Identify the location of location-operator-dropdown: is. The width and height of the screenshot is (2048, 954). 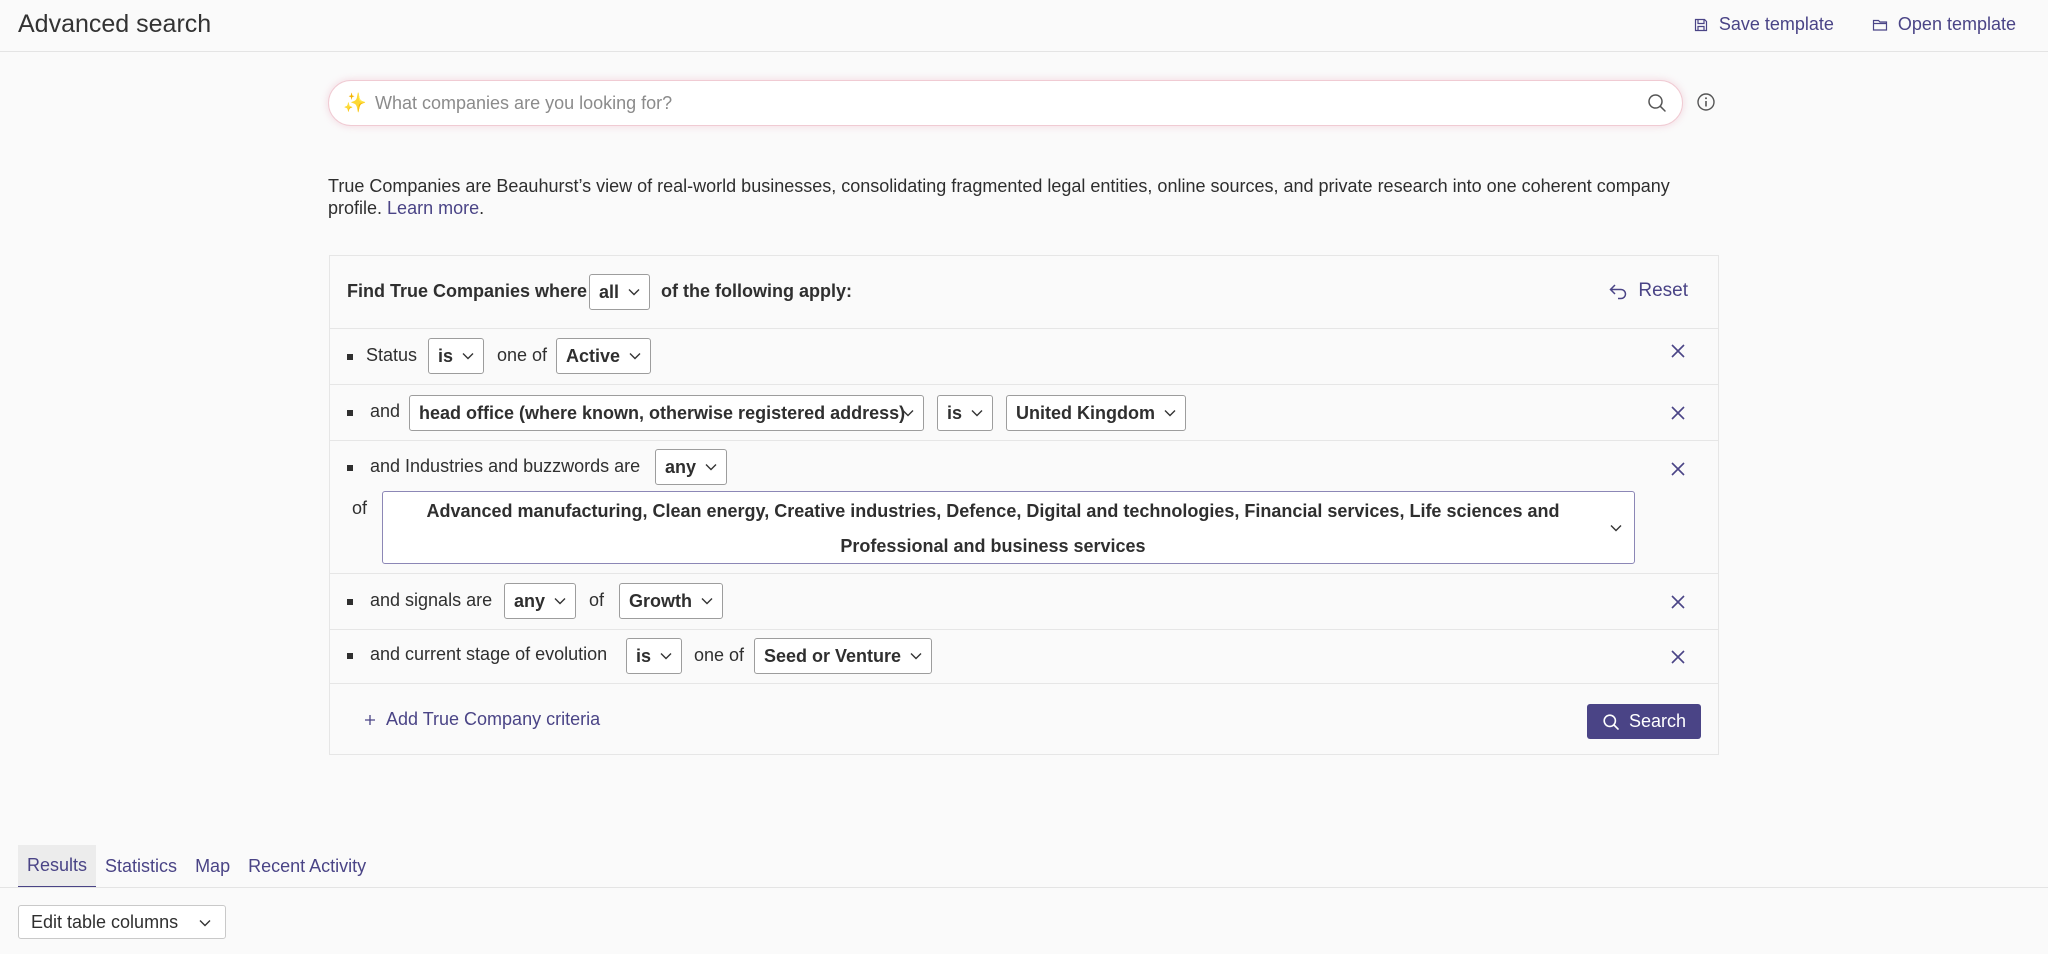
(965, 413).